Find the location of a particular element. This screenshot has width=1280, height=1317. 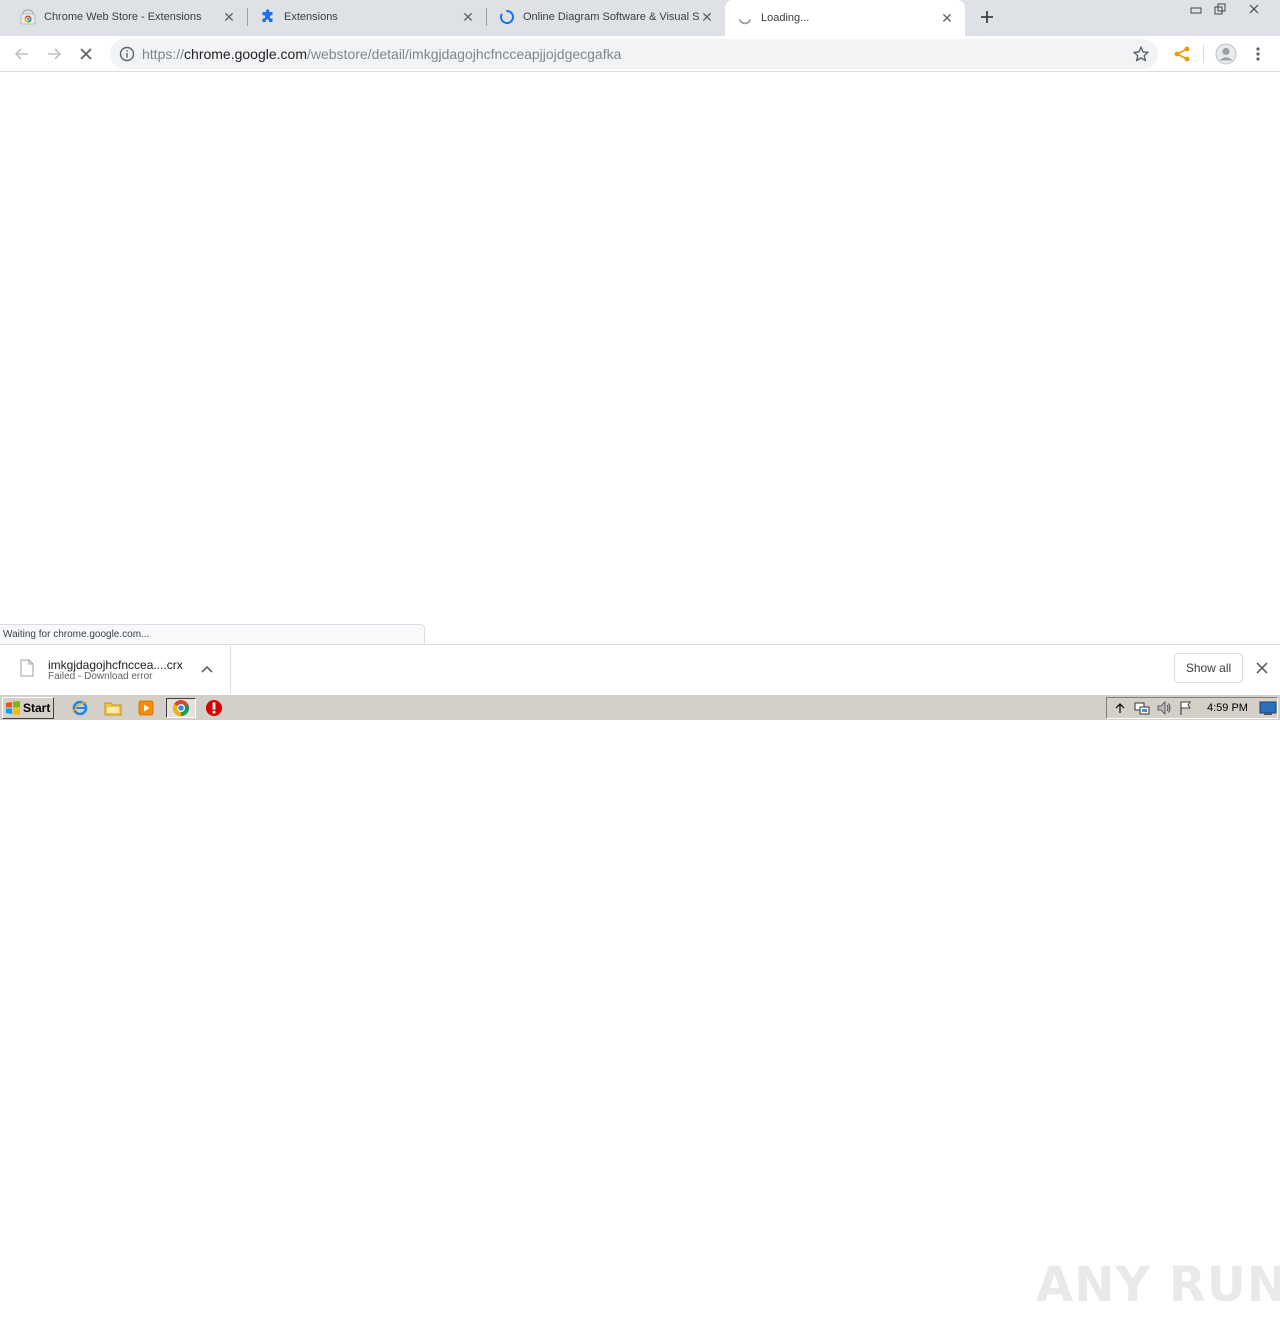

desktop-icon is located at coordinates (1268, 708).